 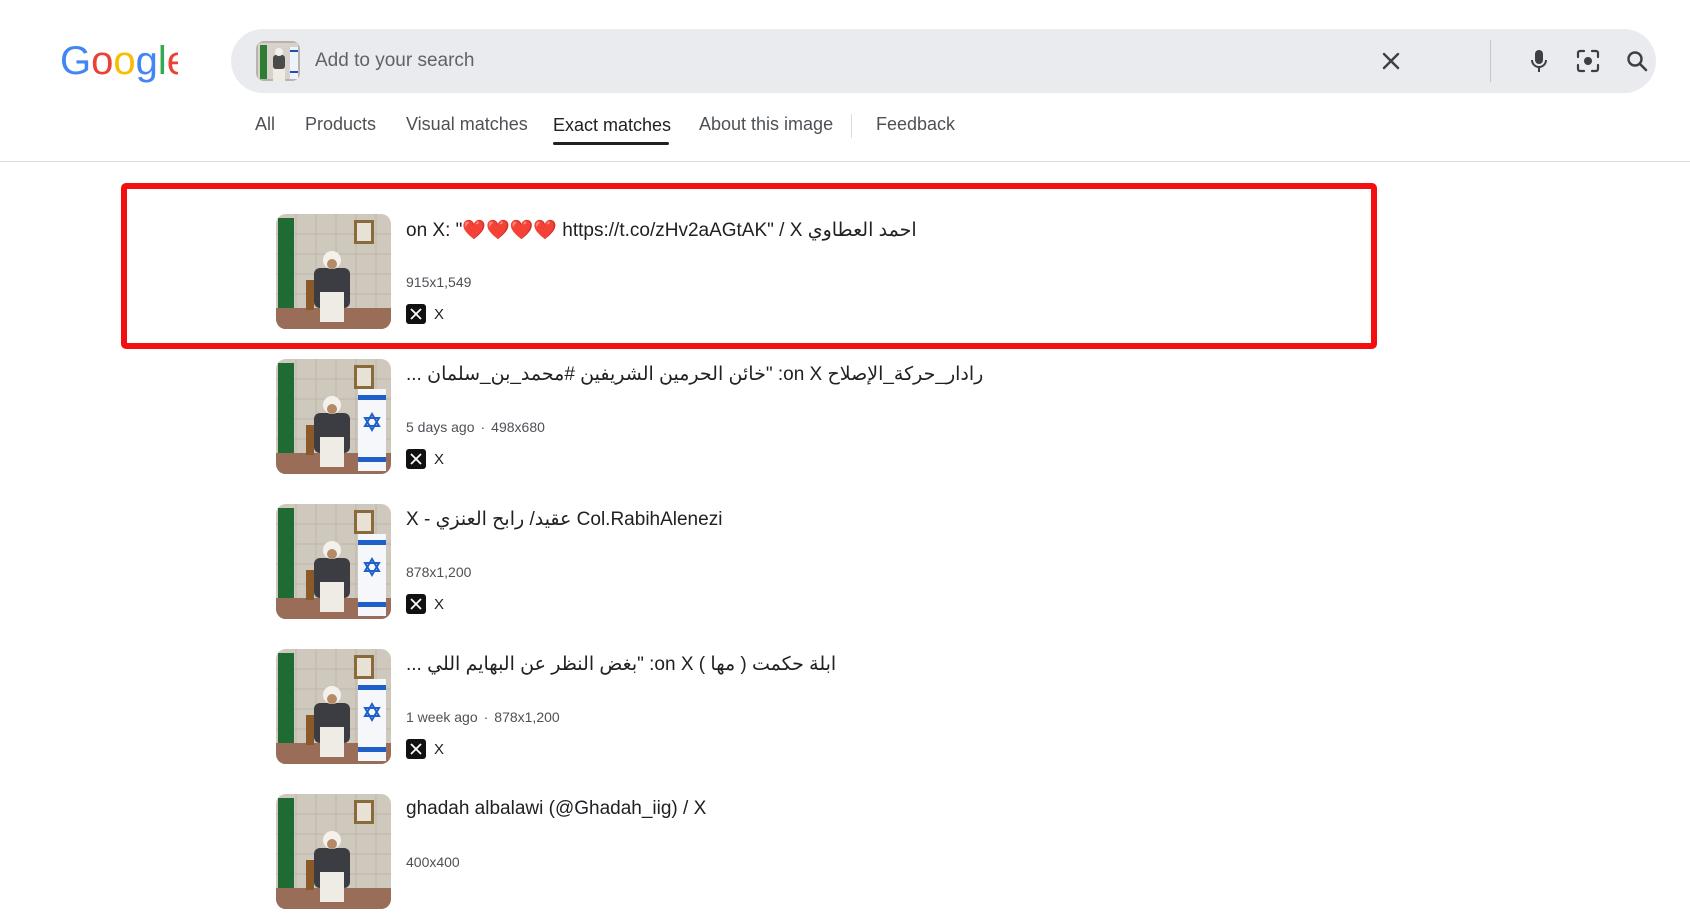 I want to click on result-title: ghadah albalawi (@Ghadah_iig) / X, so click(x=556, y=809).